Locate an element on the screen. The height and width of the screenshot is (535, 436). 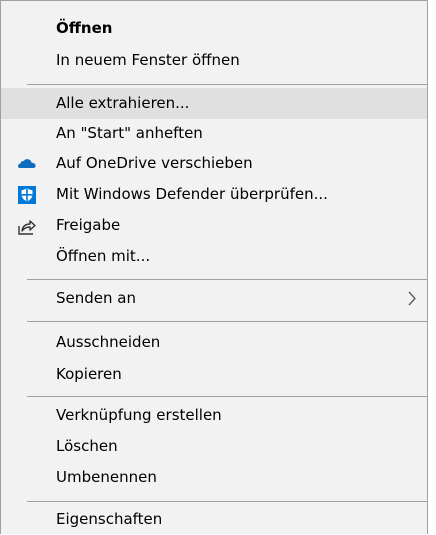
menu-item-create-shortcut: Verknüpfung erstellen is located at coordinates (214, 415).